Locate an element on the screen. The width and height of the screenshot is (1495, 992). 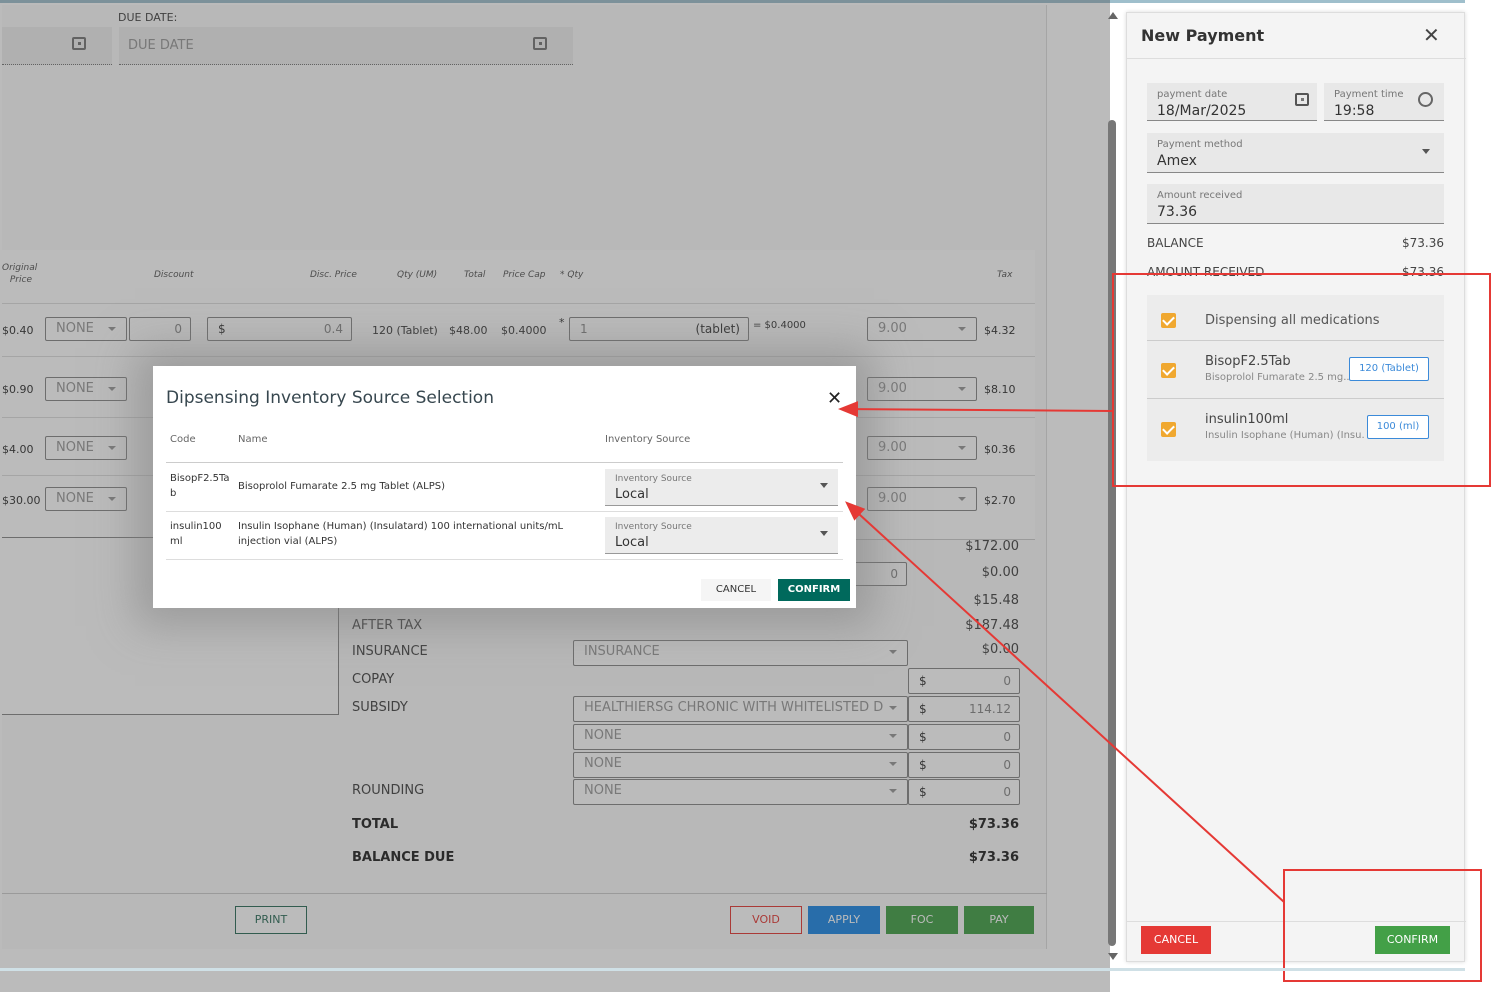
bottom-border is located at coordinates (732, 969).